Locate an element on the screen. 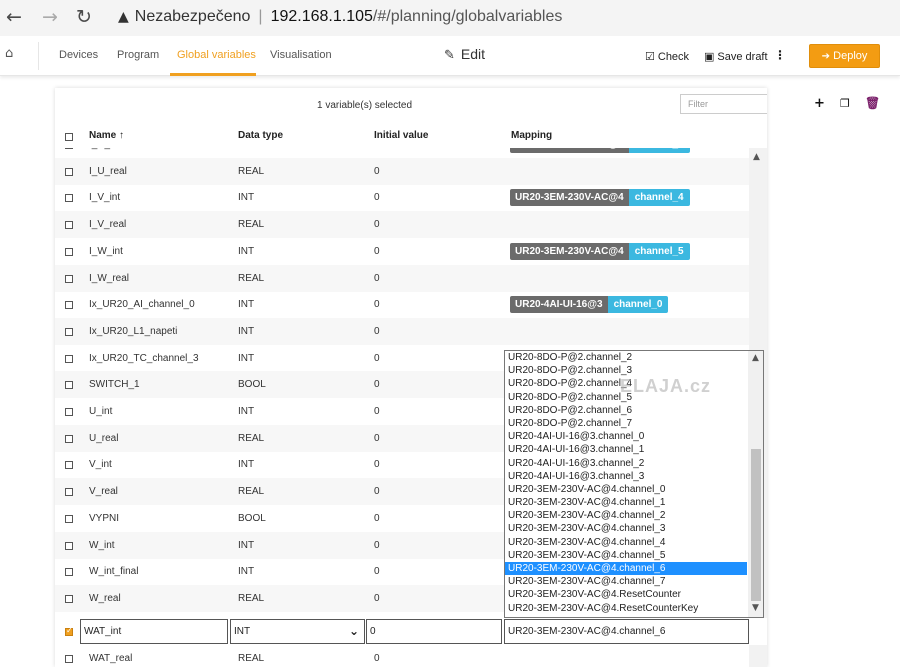 The height and width of the screenshot is (667, 900). edit-mode-label: Edit is located at coordinates (473, 54).